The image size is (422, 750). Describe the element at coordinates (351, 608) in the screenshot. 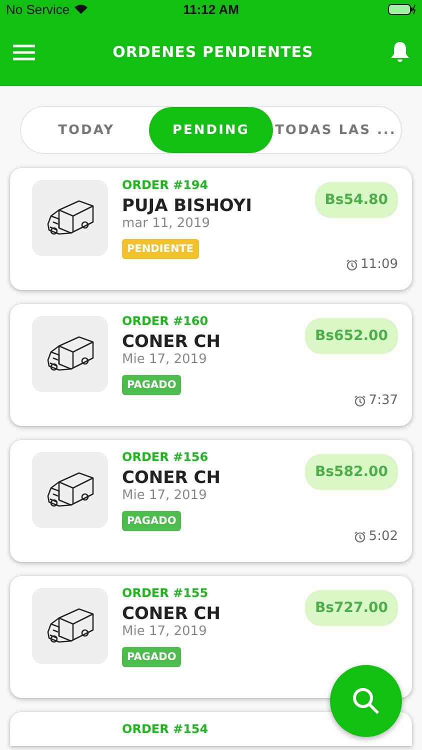

I see `price-badge: Bs727.00` at that location.